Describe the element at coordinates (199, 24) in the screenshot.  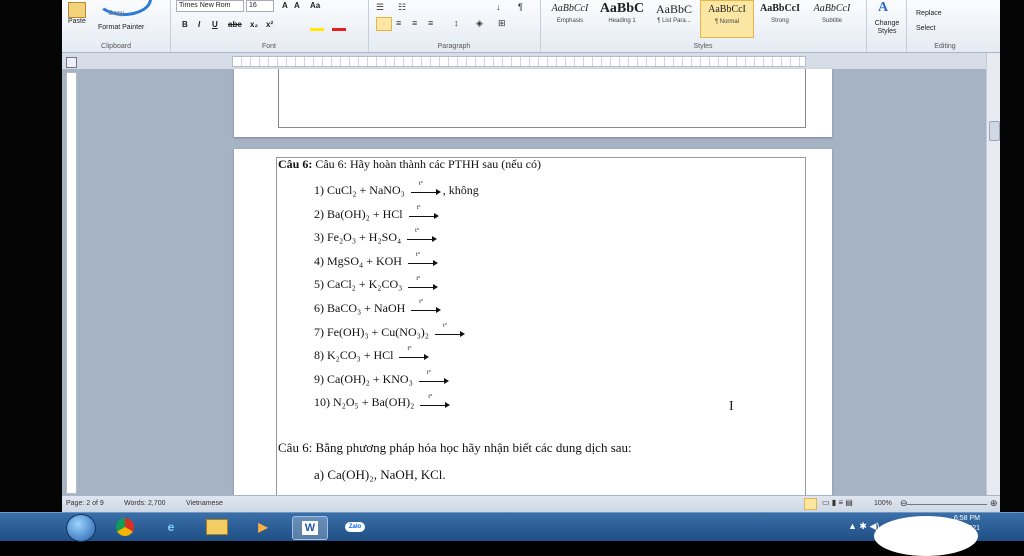
I see `italic-button: I` at that location.